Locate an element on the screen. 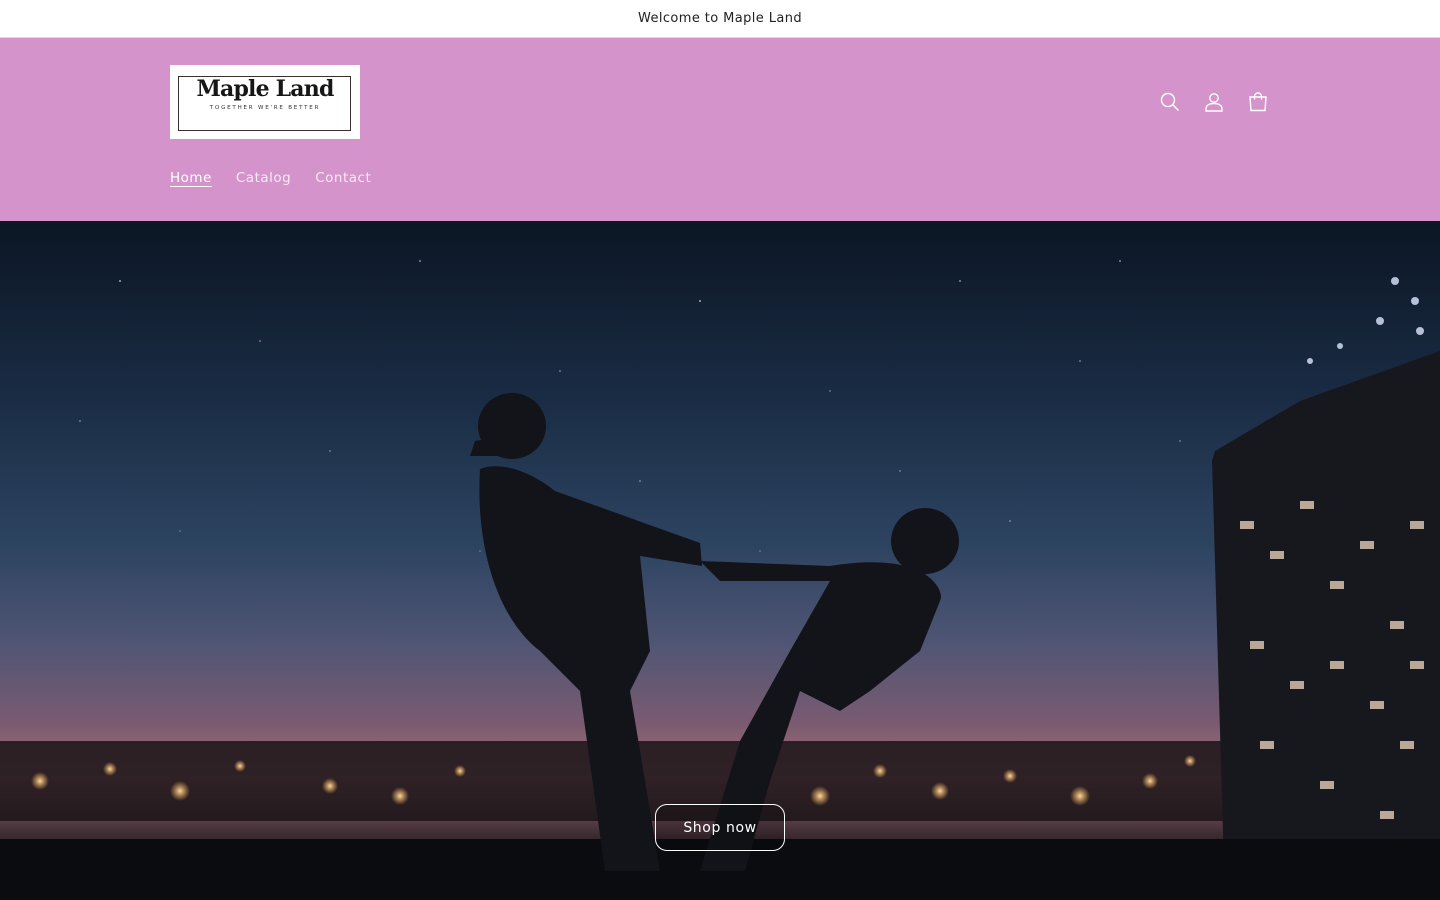  shop-now-label: Shop now is located at coordinates (720, 827).